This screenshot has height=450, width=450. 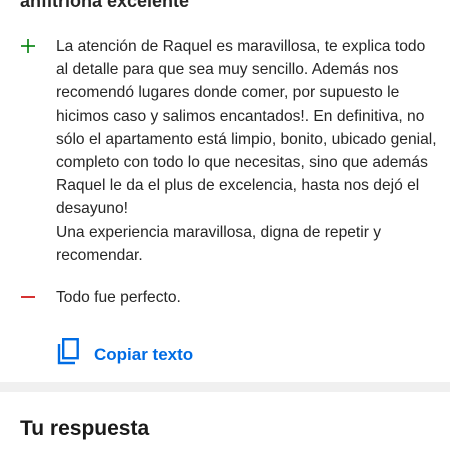 What do you see at coordinates (85, 428) in the screenshot?
I see `your-response-heading: Tu respuesta` at bounding box center [85, 428].